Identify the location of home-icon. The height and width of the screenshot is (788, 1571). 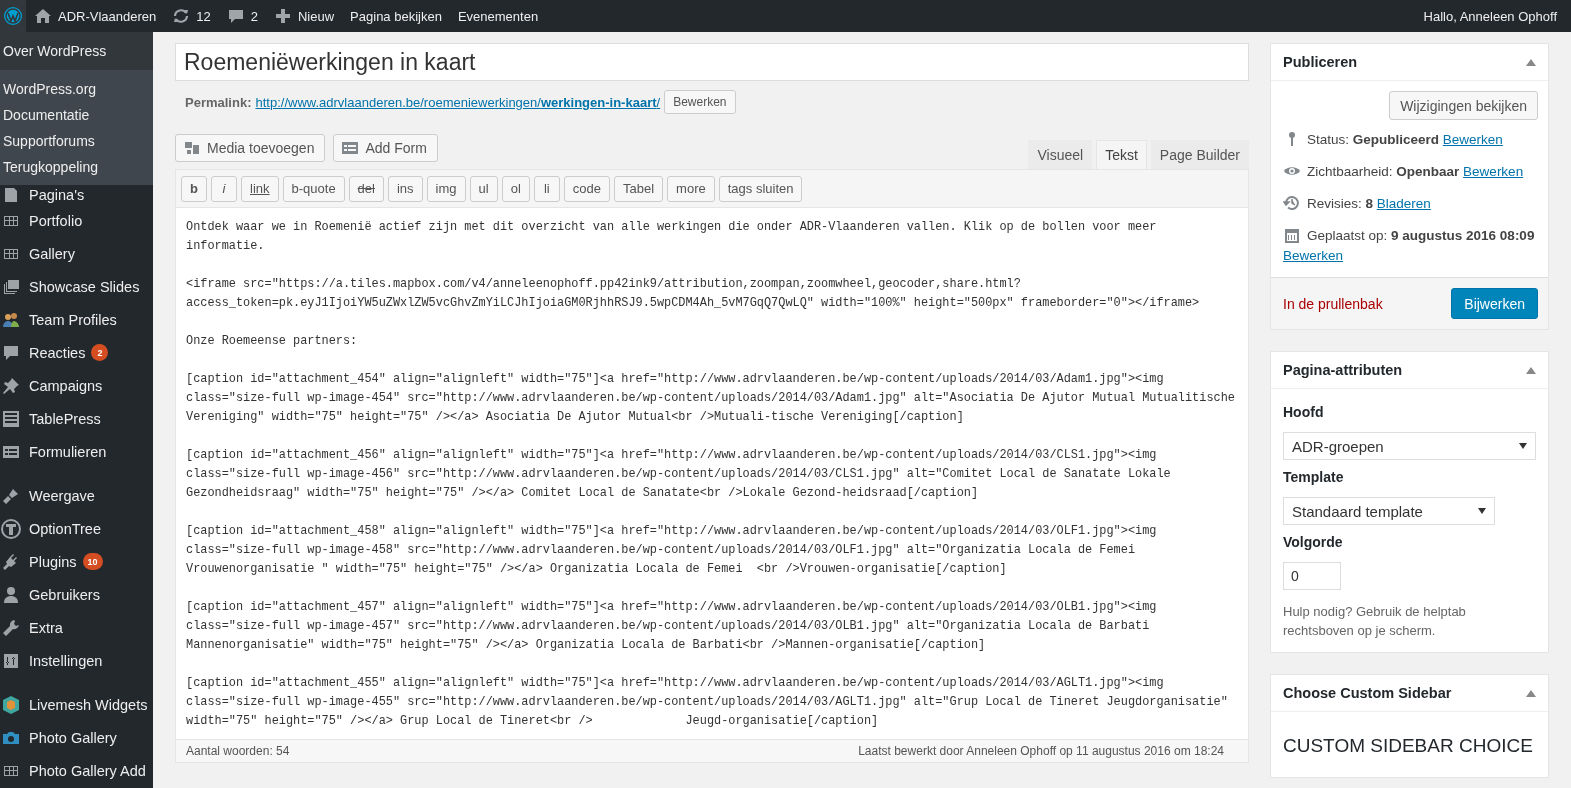
(43, 16).